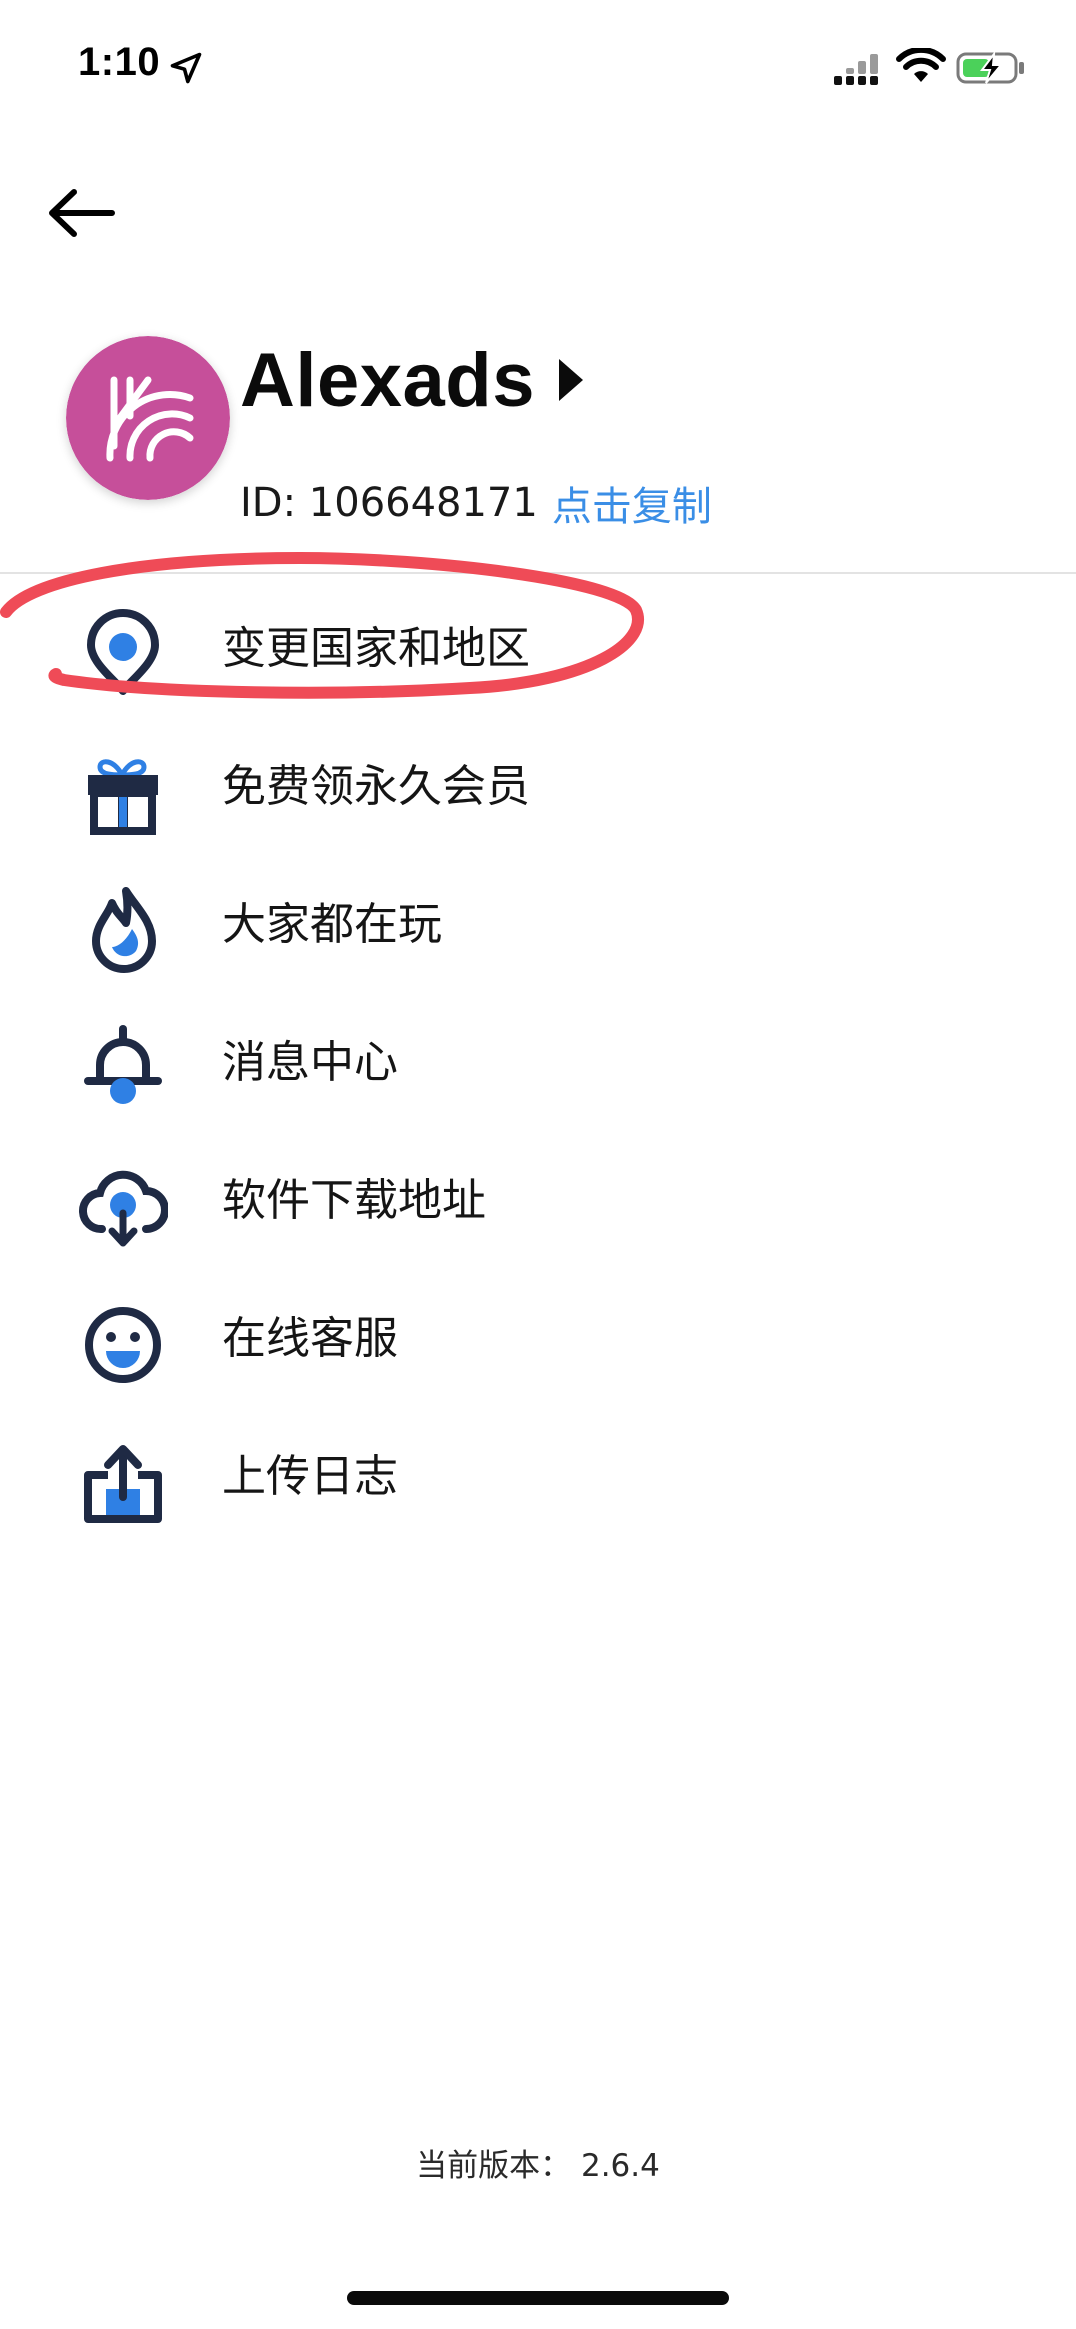 Image resolution: width=1076 pixels, height=2329 pixels. I want to click on location-arrow-icon, so click(186, 68).